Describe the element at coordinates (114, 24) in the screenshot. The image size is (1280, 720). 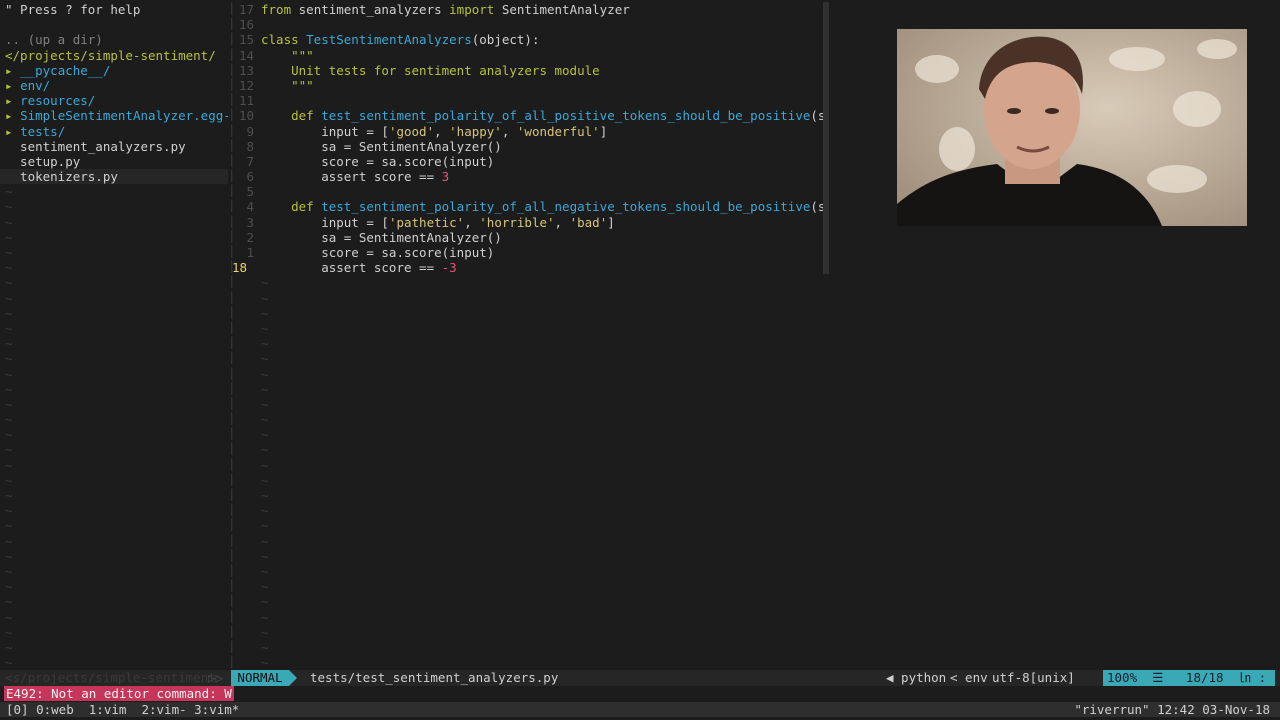
I see `tree-blank` at that location.